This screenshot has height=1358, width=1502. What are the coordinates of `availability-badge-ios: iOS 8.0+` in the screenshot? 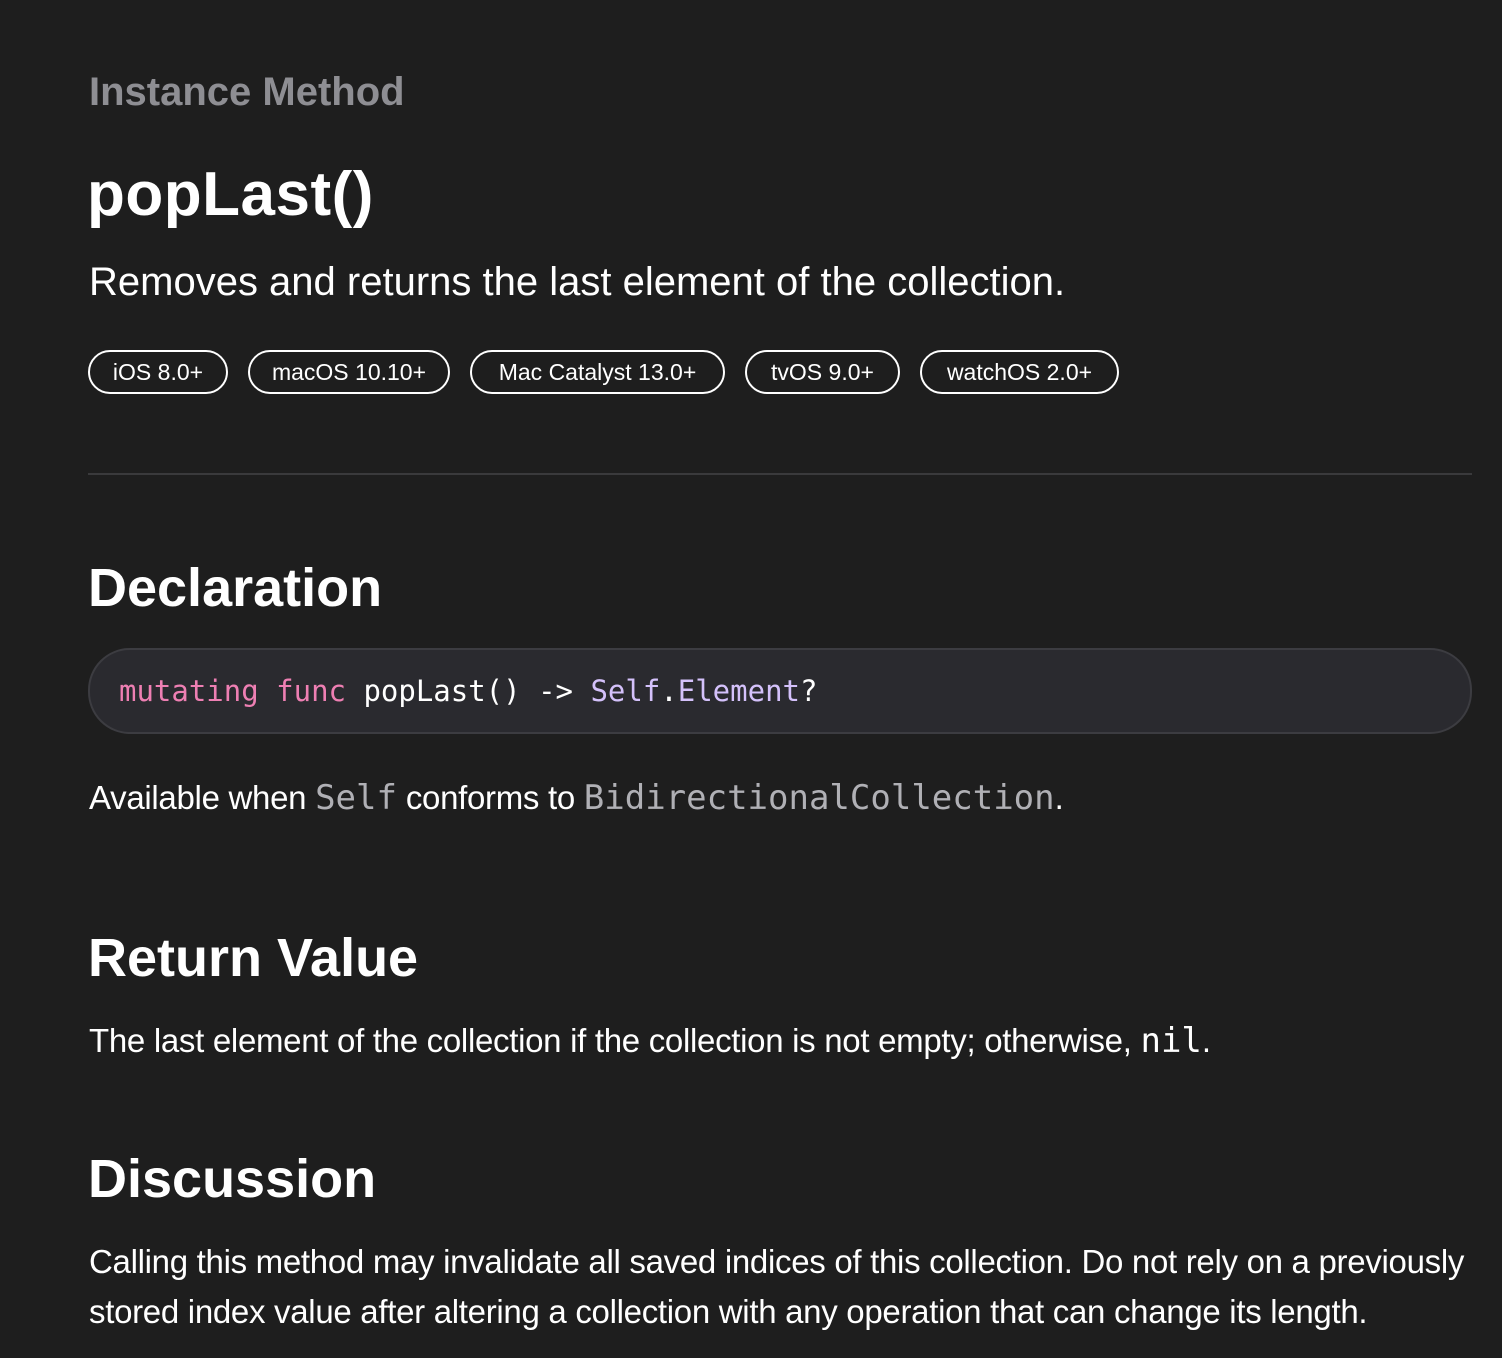 It's located at (158, 372).